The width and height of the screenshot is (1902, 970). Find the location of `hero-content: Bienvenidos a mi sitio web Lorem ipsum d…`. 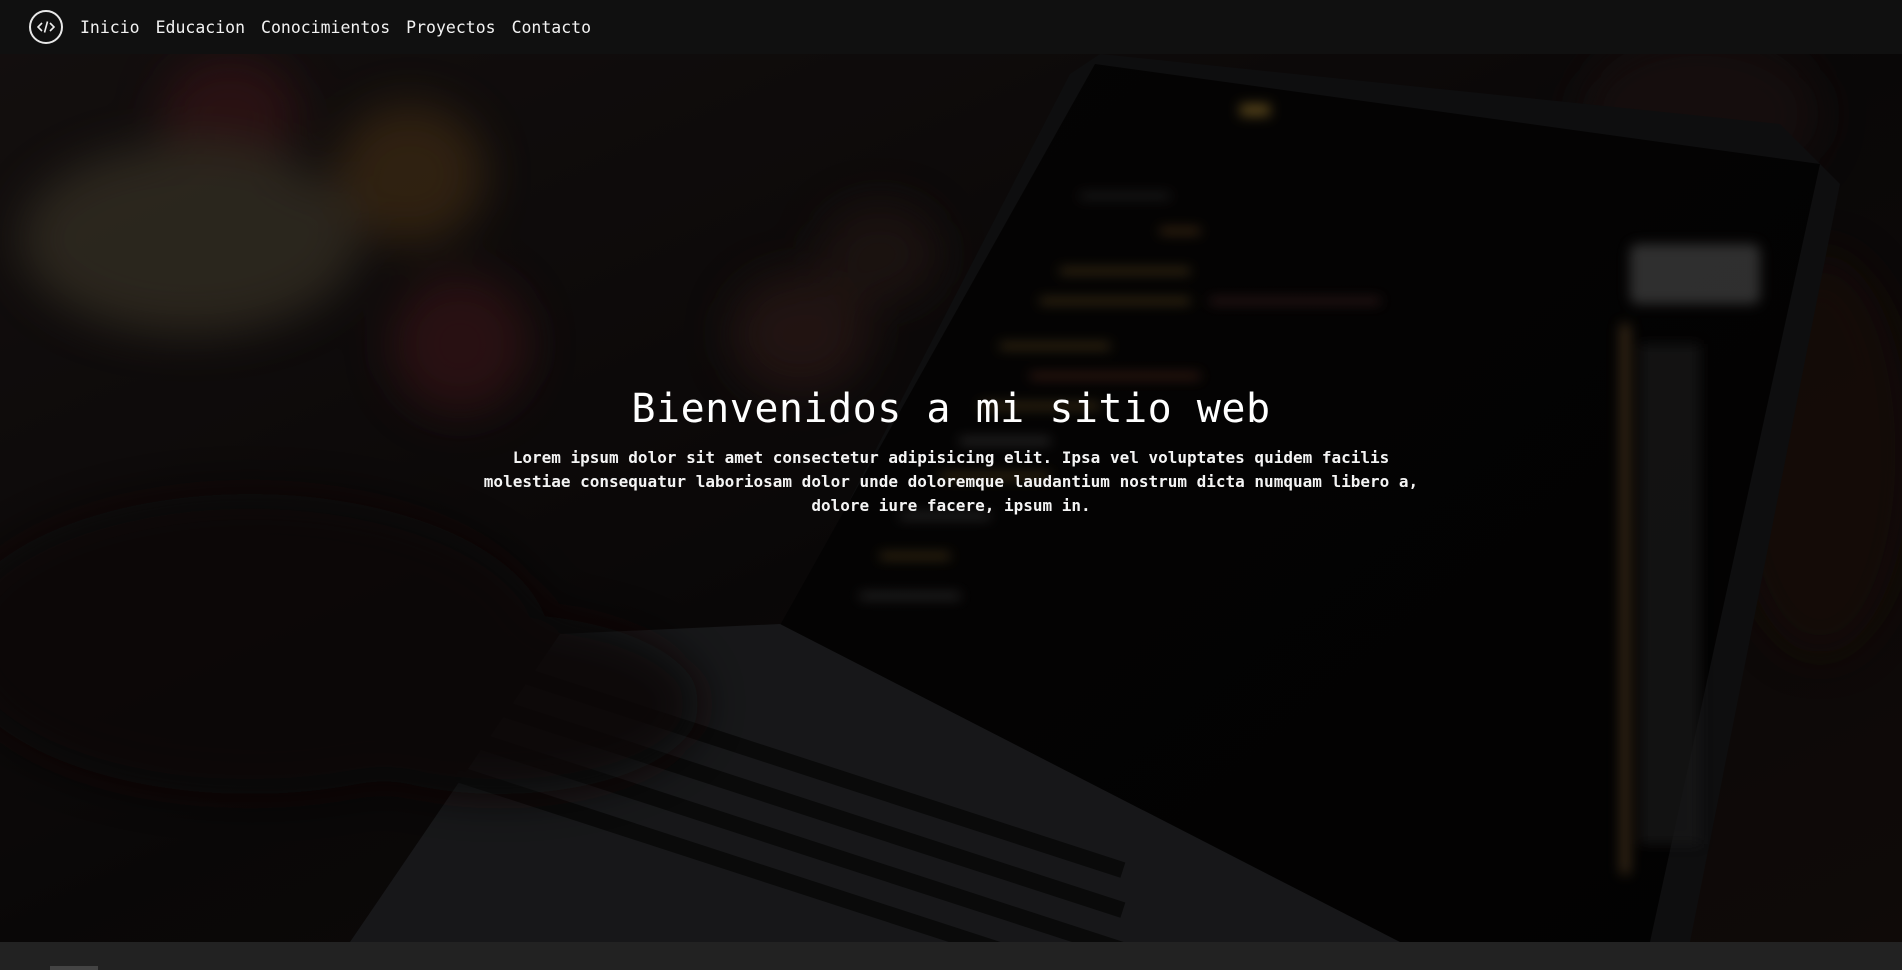

hero-content: Bienvenidos a mi sitio web Lorem ipsum d… is located at coordinates (951, 452).